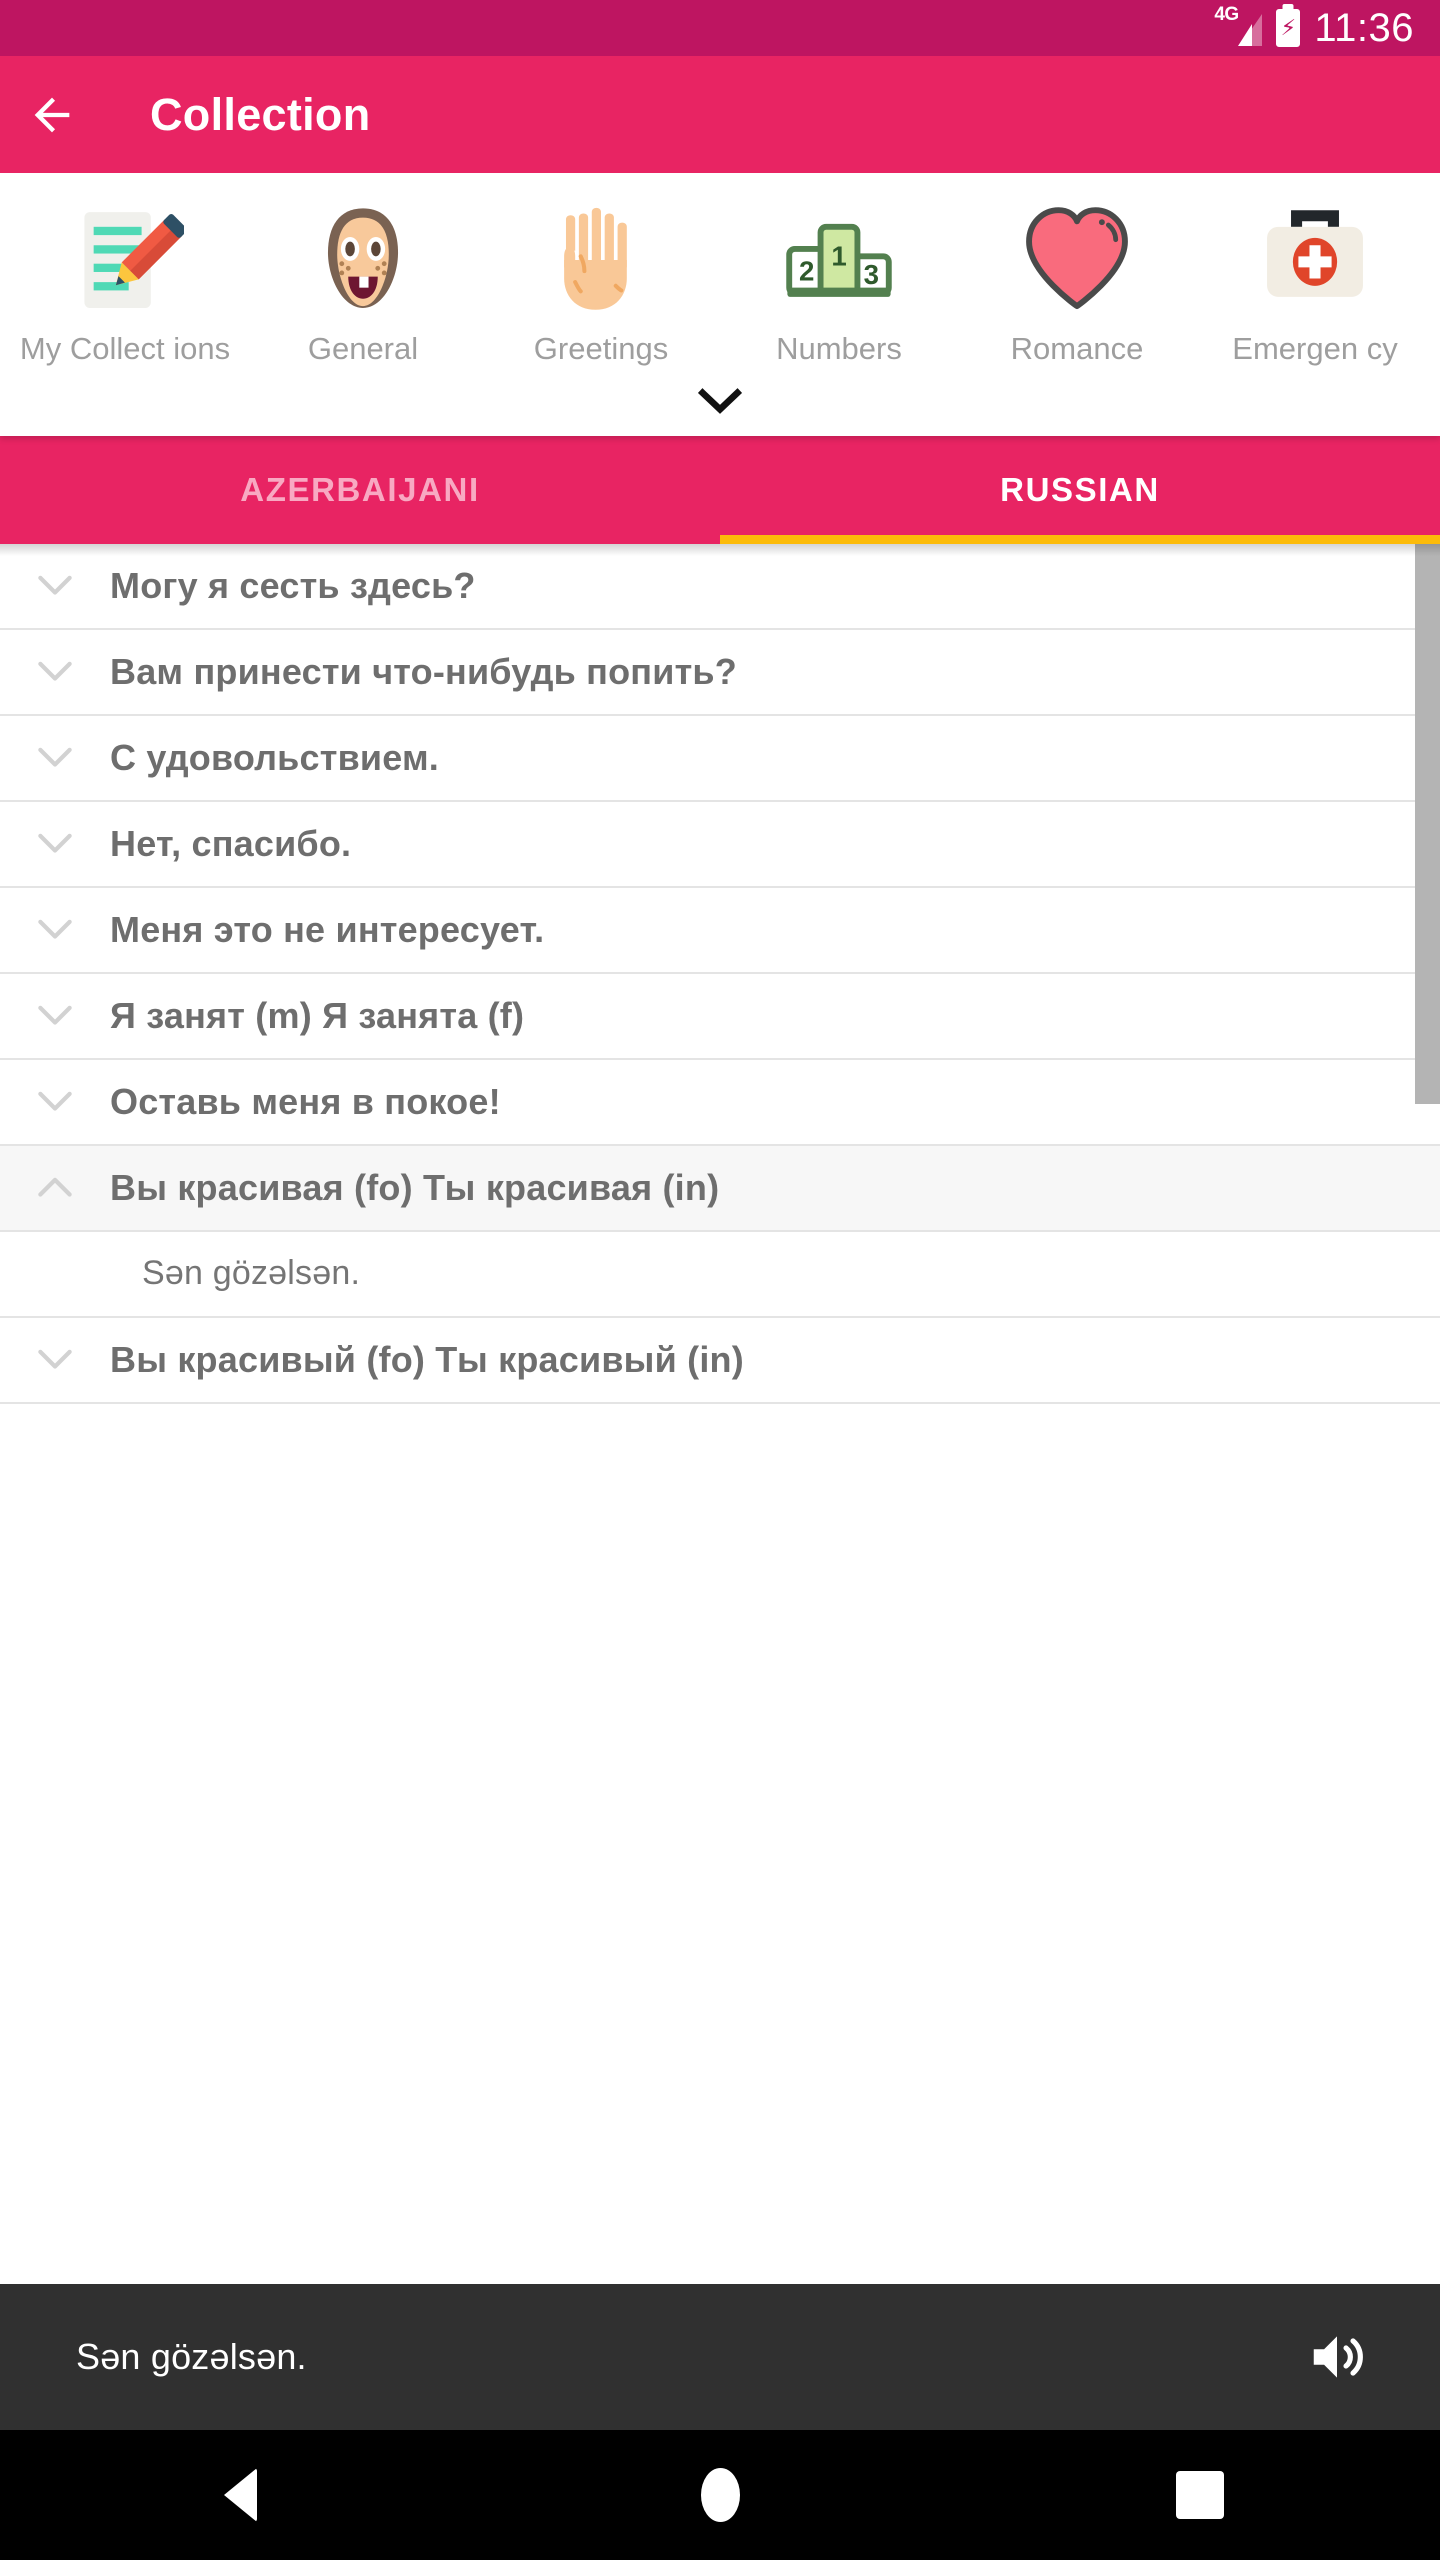  I want to click on arrow-left-icon, so click(52, 114).